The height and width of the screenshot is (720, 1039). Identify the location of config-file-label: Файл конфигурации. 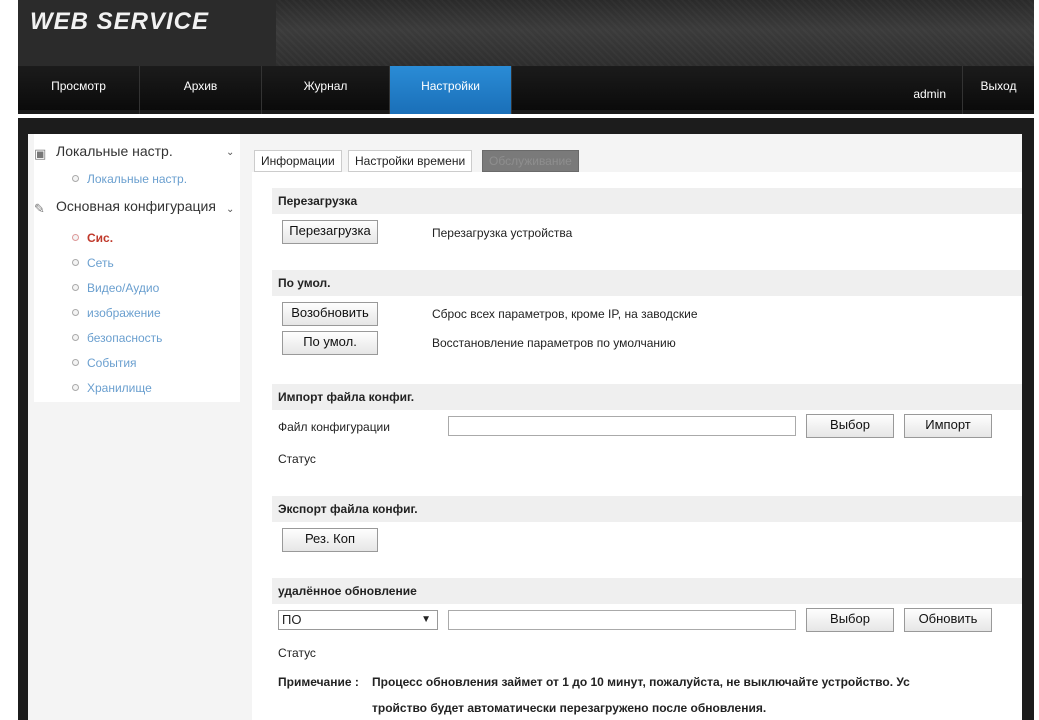
(334, 427).